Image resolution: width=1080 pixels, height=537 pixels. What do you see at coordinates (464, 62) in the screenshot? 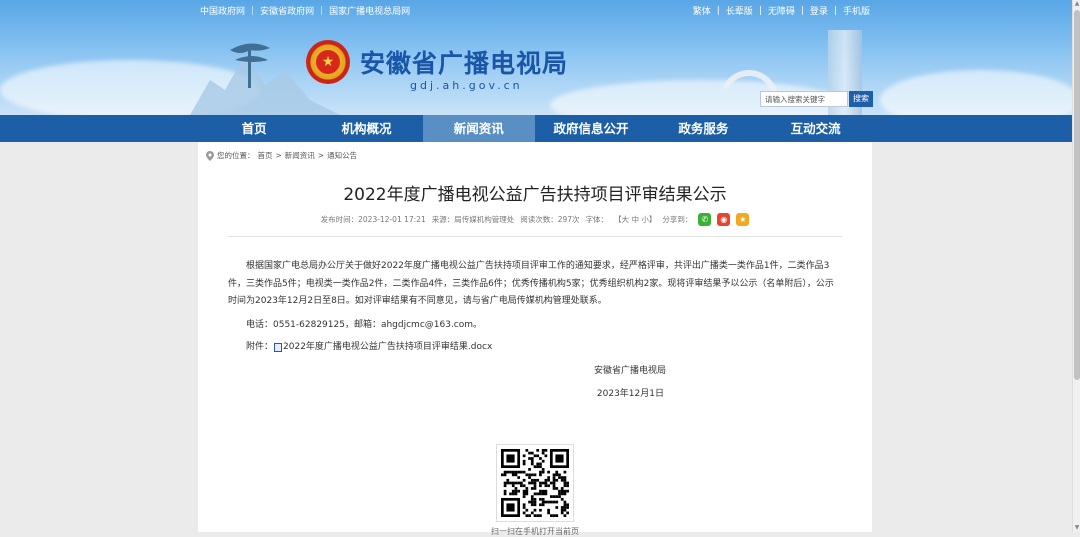
I see `site-title: 安徽省广播电视局` at bounding box center [464, 62].